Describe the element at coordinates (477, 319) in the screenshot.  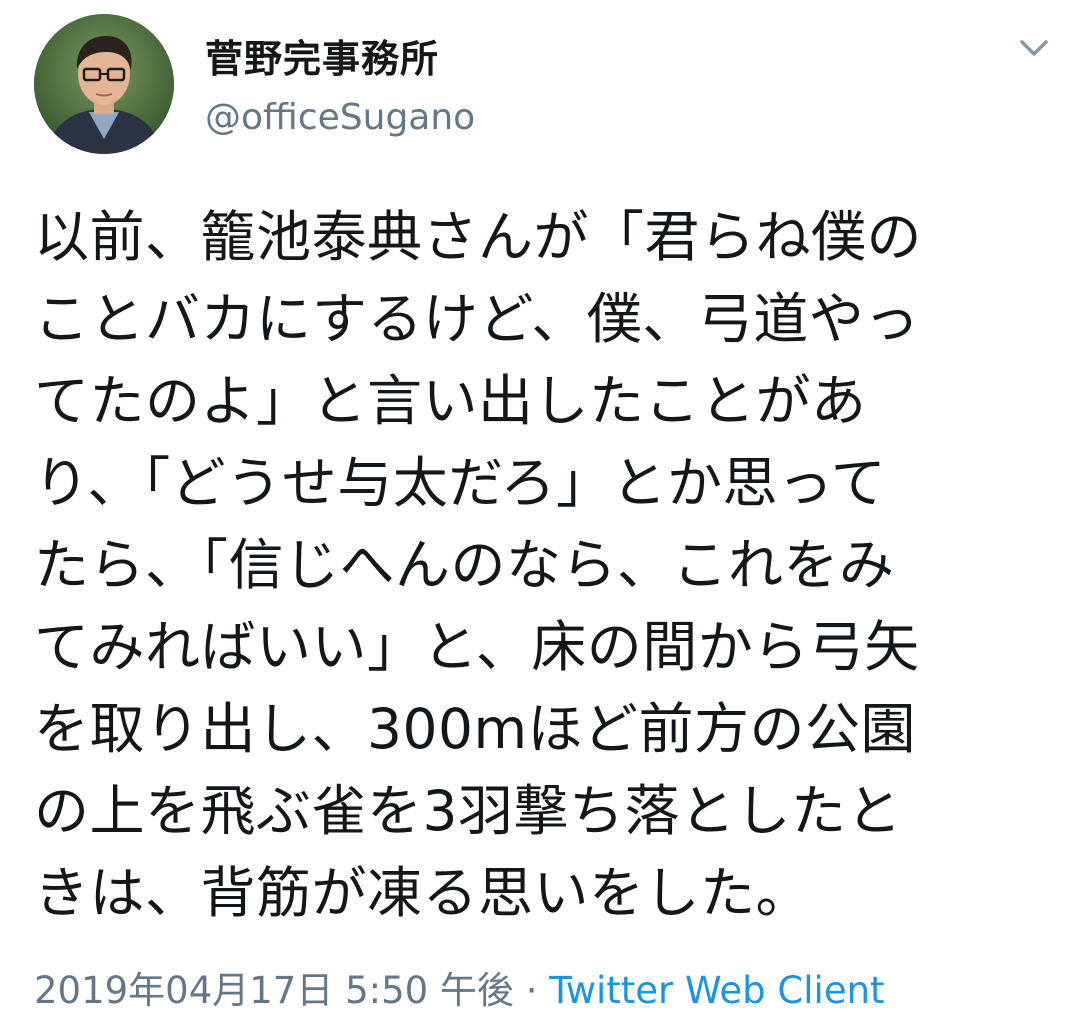
I see `tweet-text-line: ことバカにするけど、僕、弓道やっ` at that location.